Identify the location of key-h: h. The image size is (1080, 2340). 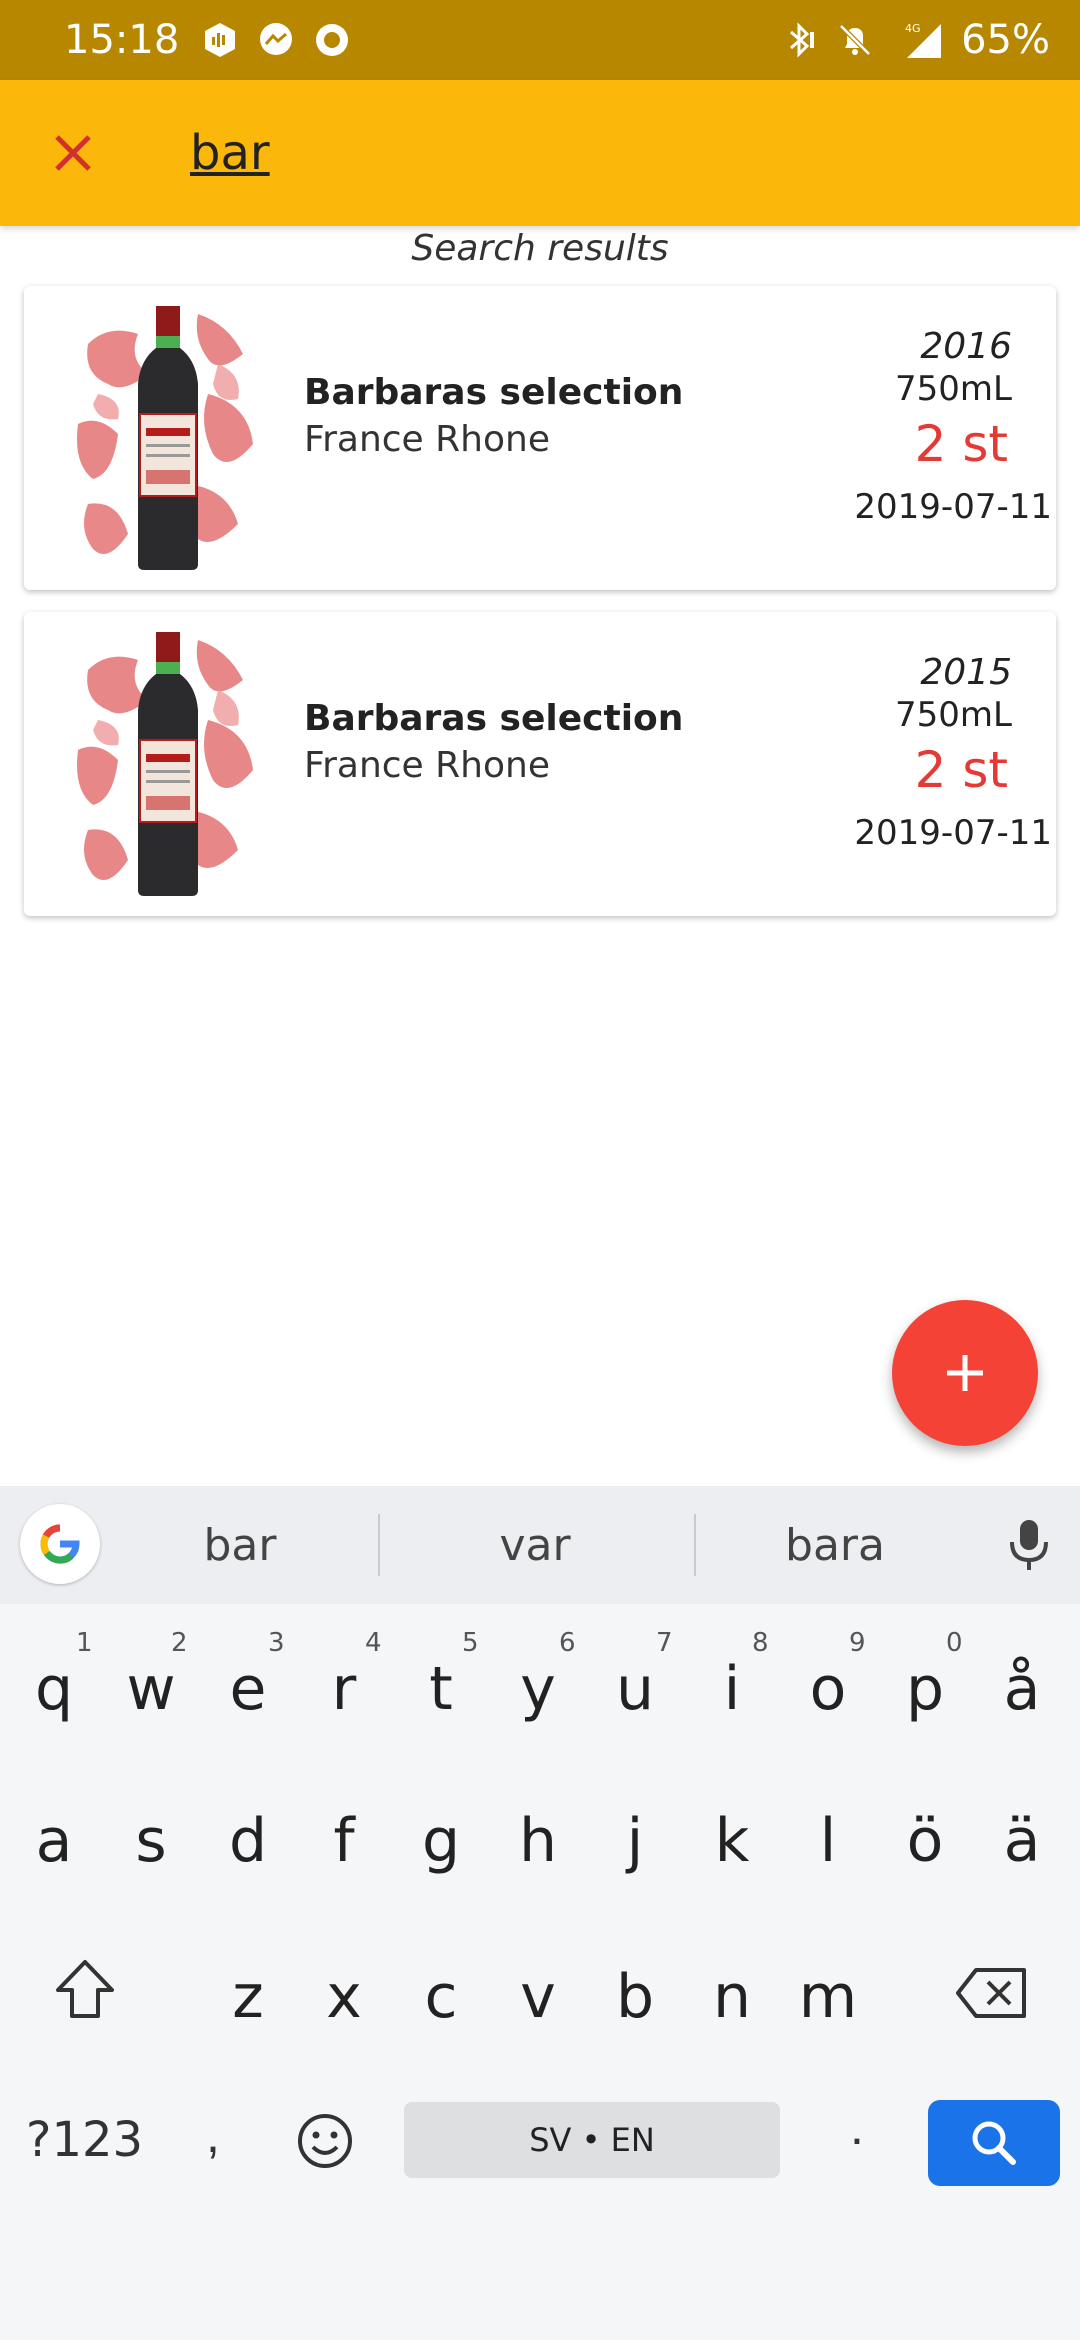
(538, 1841).